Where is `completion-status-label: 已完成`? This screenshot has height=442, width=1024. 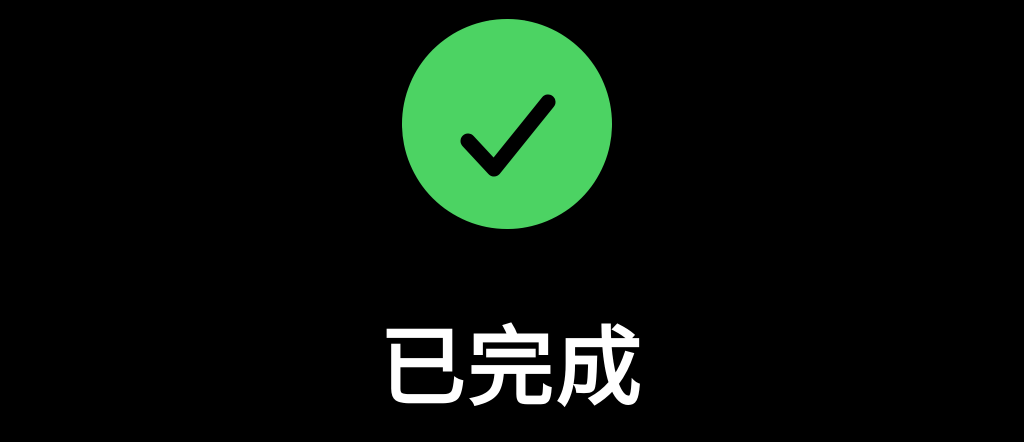
completion-status-label: 已完成 is located at coordinates (512, 368).